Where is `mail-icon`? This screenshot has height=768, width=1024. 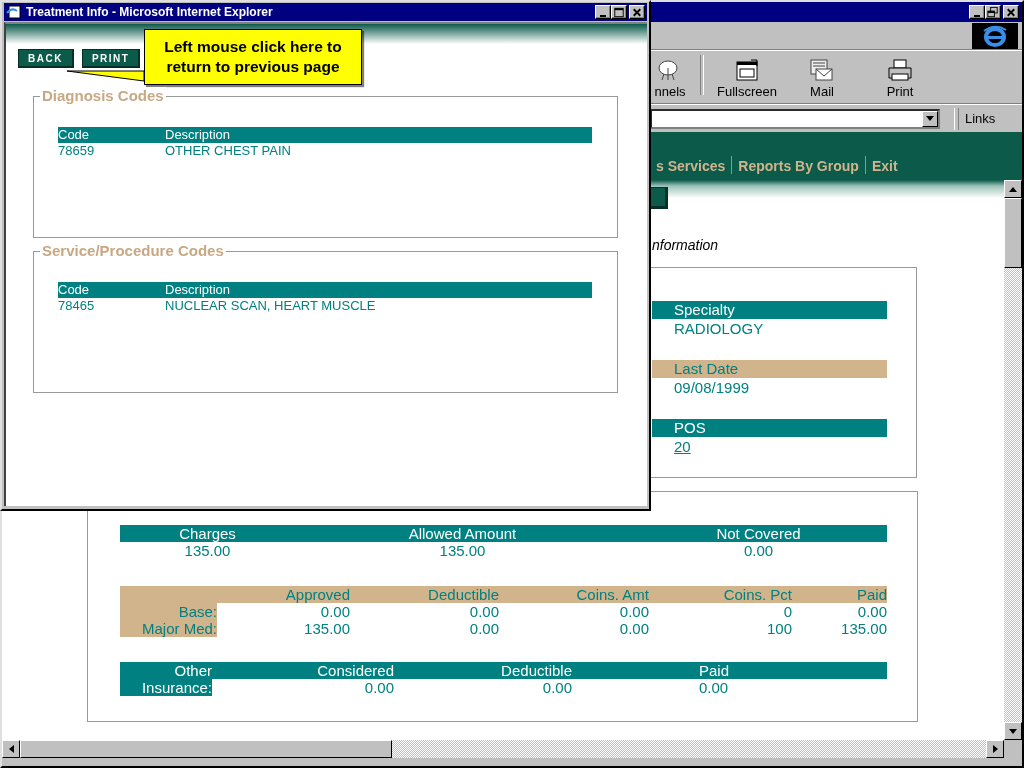 mail-icon is located at coordinates (822, 70).